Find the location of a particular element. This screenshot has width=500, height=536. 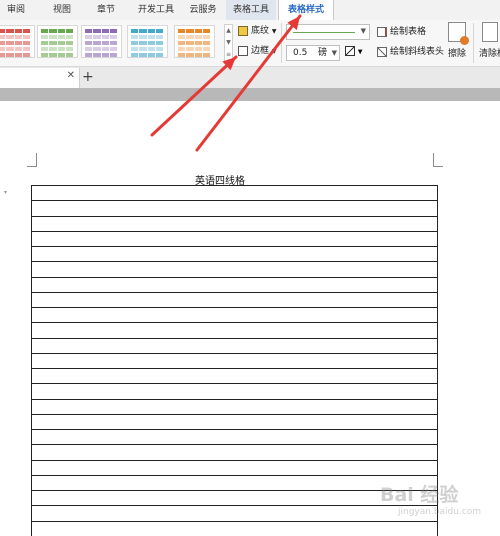

line-width-unit: 磅 is located at coordinates (323, 53).